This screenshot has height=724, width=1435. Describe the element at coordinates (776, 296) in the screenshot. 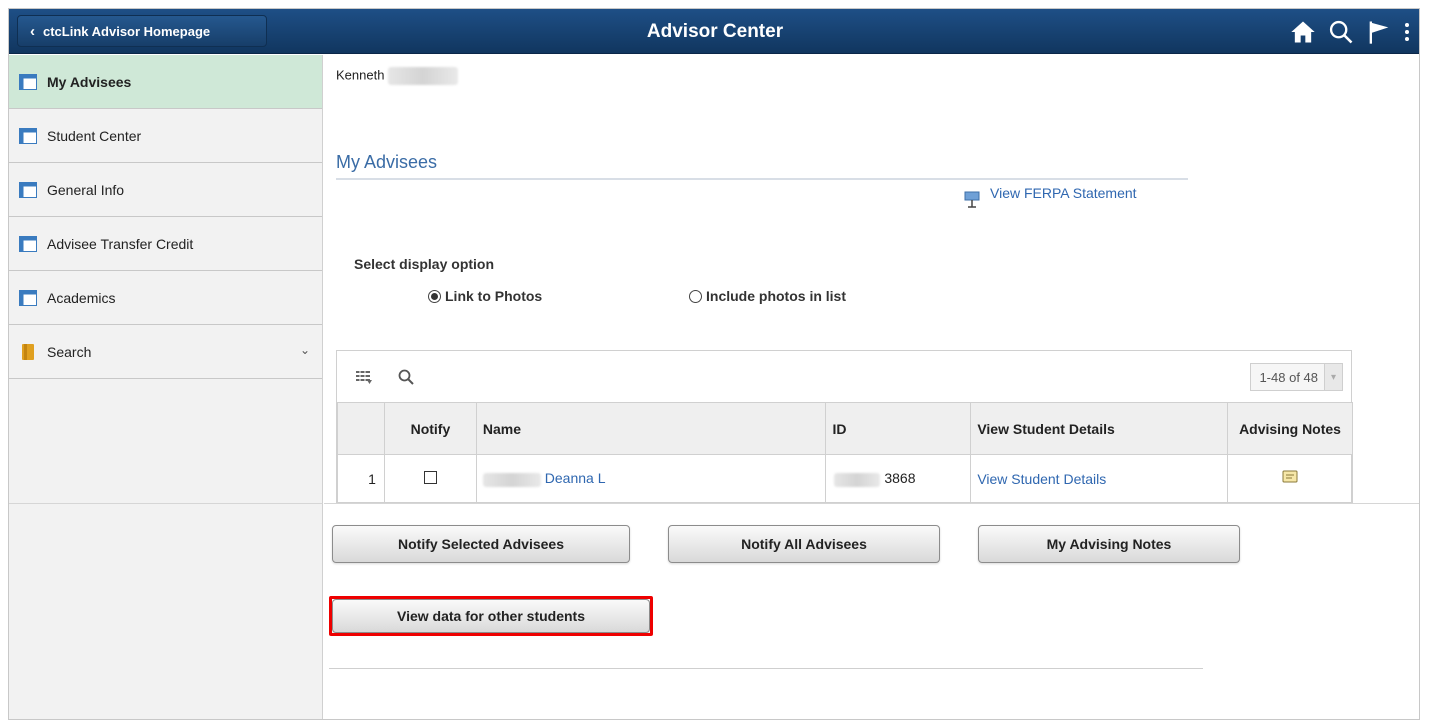

I see `radio-label: Include photos in list` at that location.